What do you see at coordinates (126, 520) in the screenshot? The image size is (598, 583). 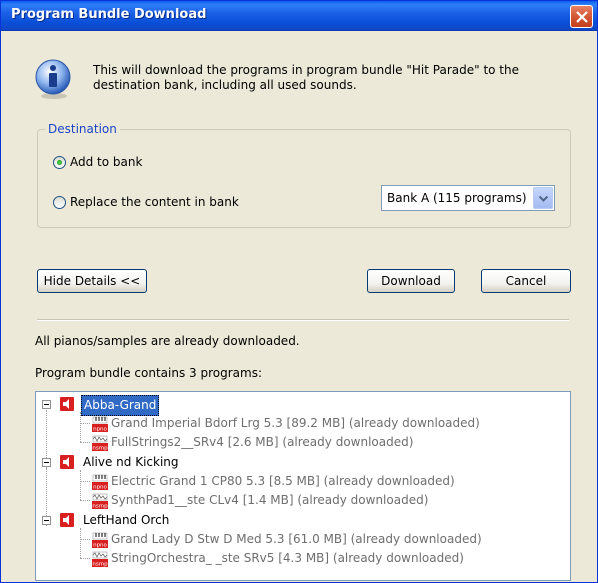 I see `program-name: LeftHand Orch` at bounding box center [126, 520].